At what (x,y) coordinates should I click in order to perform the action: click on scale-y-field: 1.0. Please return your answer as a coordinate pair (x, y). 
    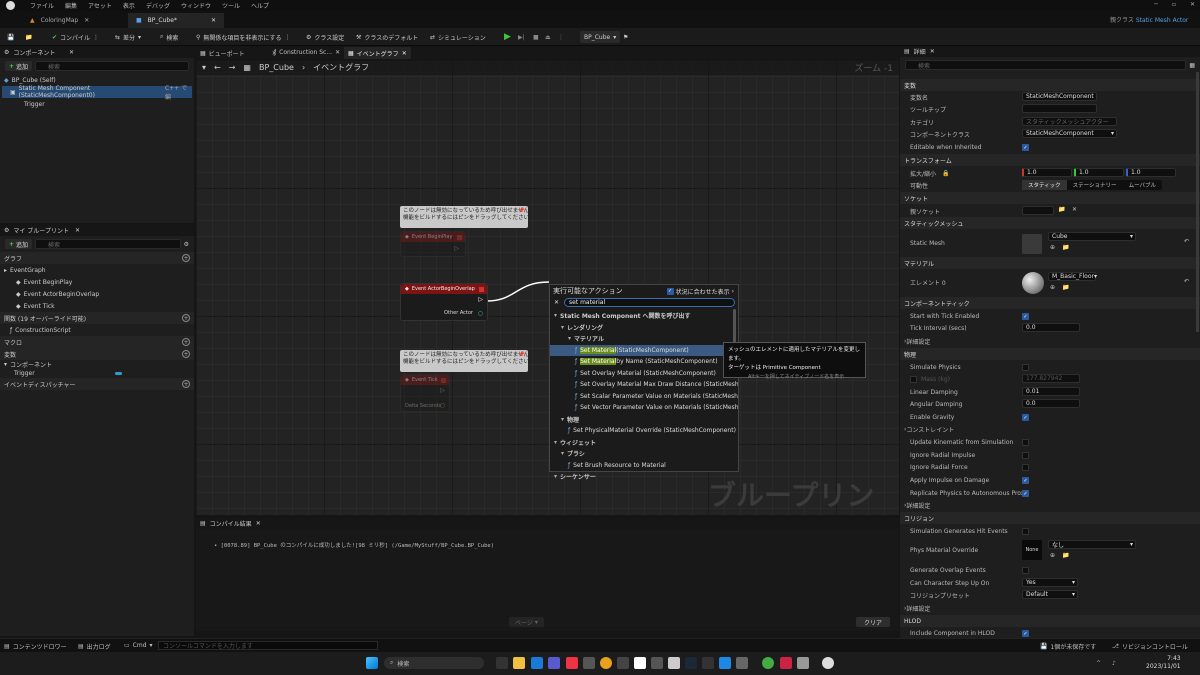
    Looking at the image, I should click on (1099, 172).